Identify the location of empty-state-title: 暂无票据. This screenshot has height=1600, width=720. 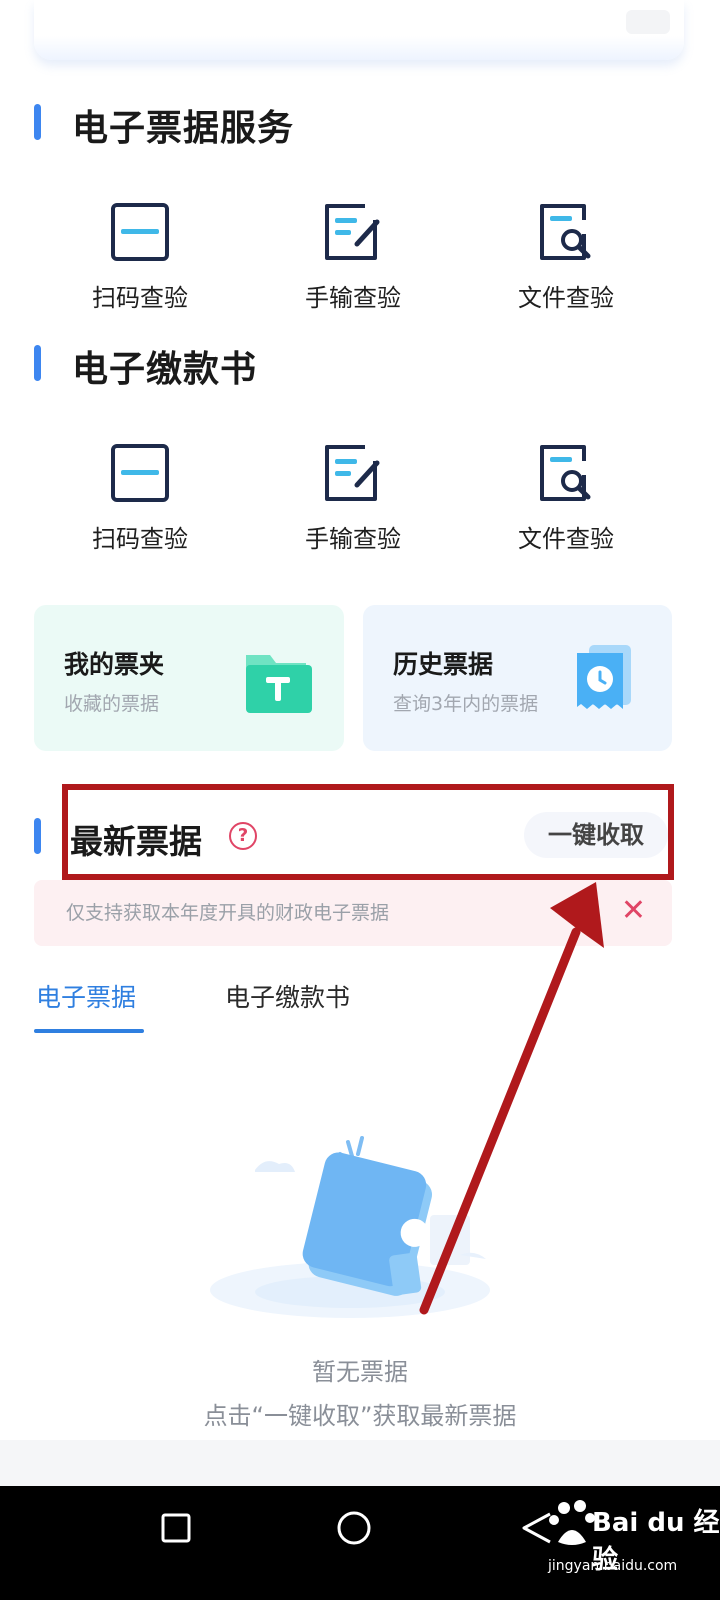
(360, 1372).